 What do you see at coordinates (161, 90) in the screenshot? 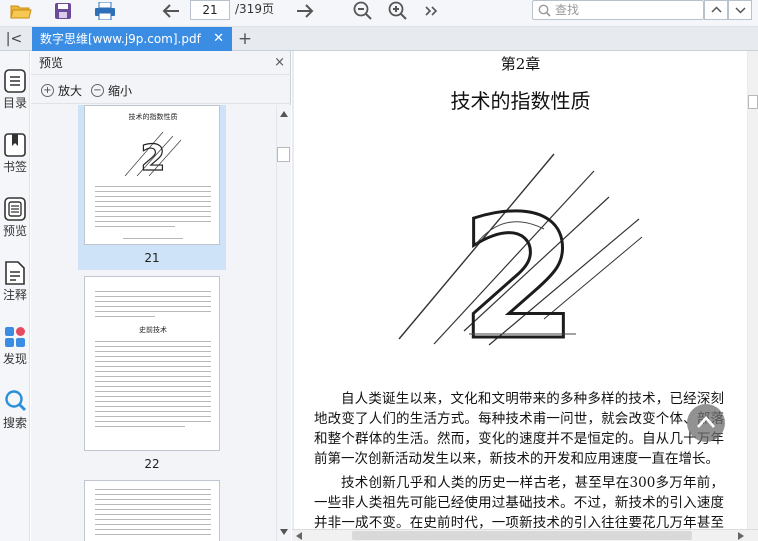
I see `thumbnail-zoom-row: + 放大 − 缩小` at bounding box center [161, 90].